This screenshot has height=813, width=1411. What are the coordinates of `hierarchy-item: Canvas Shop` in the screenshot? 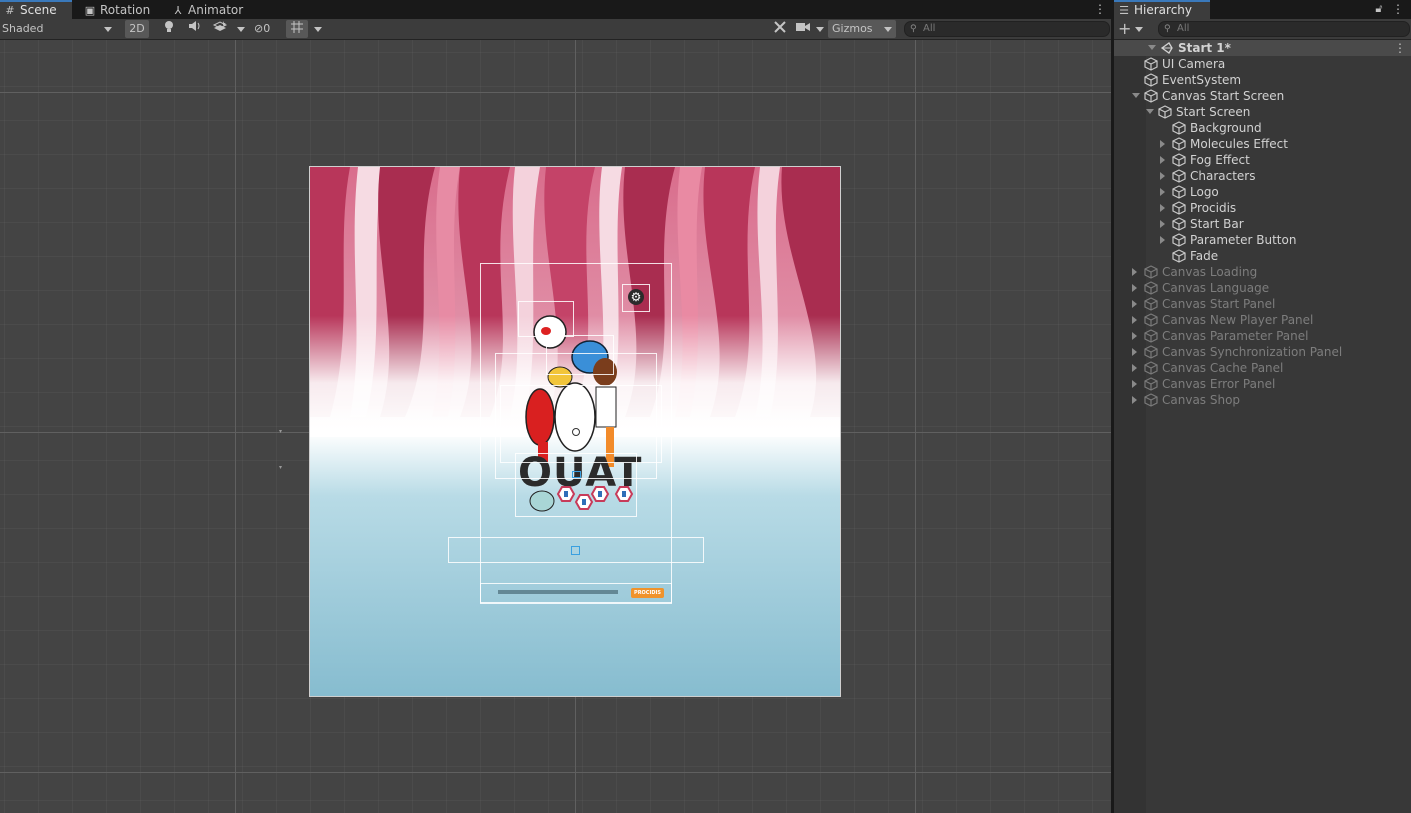 It's located at (1262, 400).